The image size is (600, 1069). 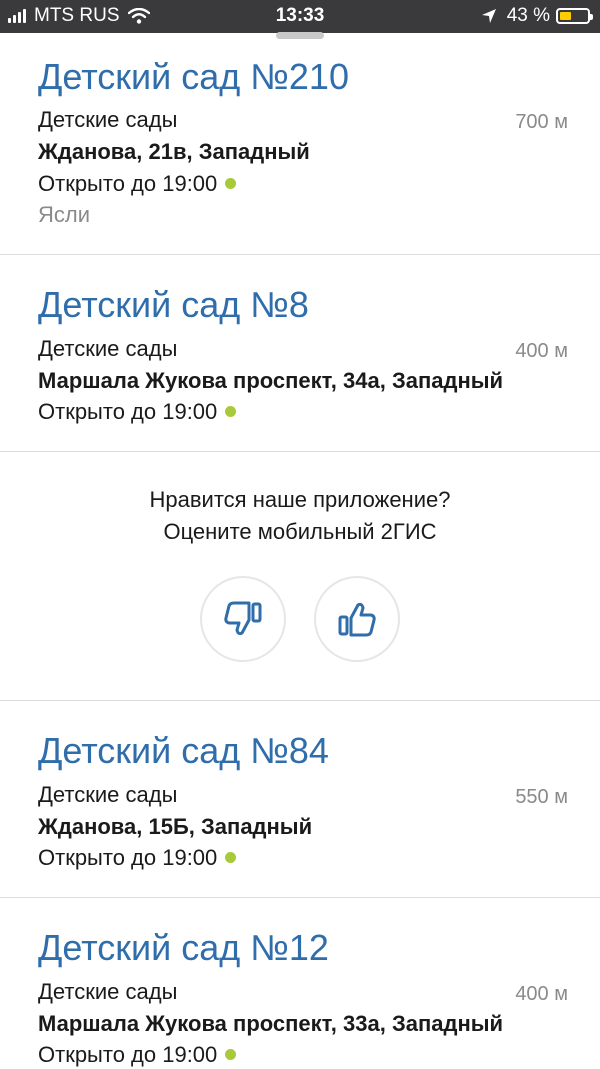 I want to click on drag-handle, so click(x=300, y=35).